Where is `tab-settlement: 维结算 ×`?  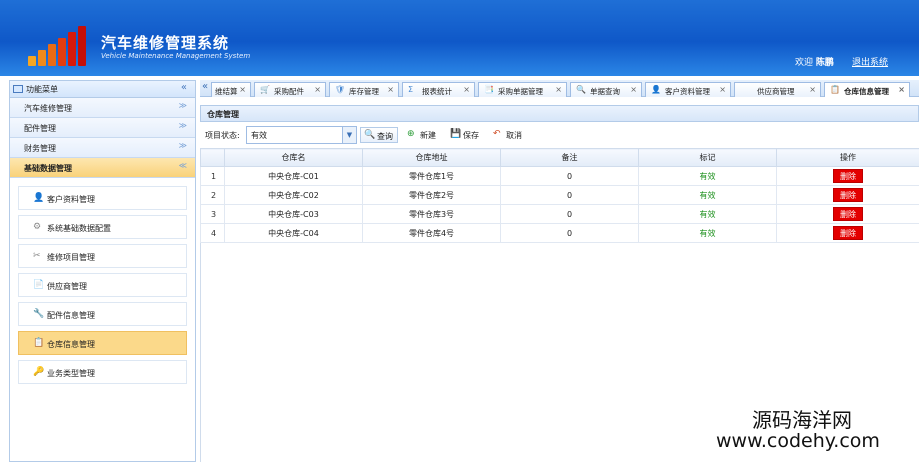 tab-settlement: 维结算 × is located at coordinates (231, 89).